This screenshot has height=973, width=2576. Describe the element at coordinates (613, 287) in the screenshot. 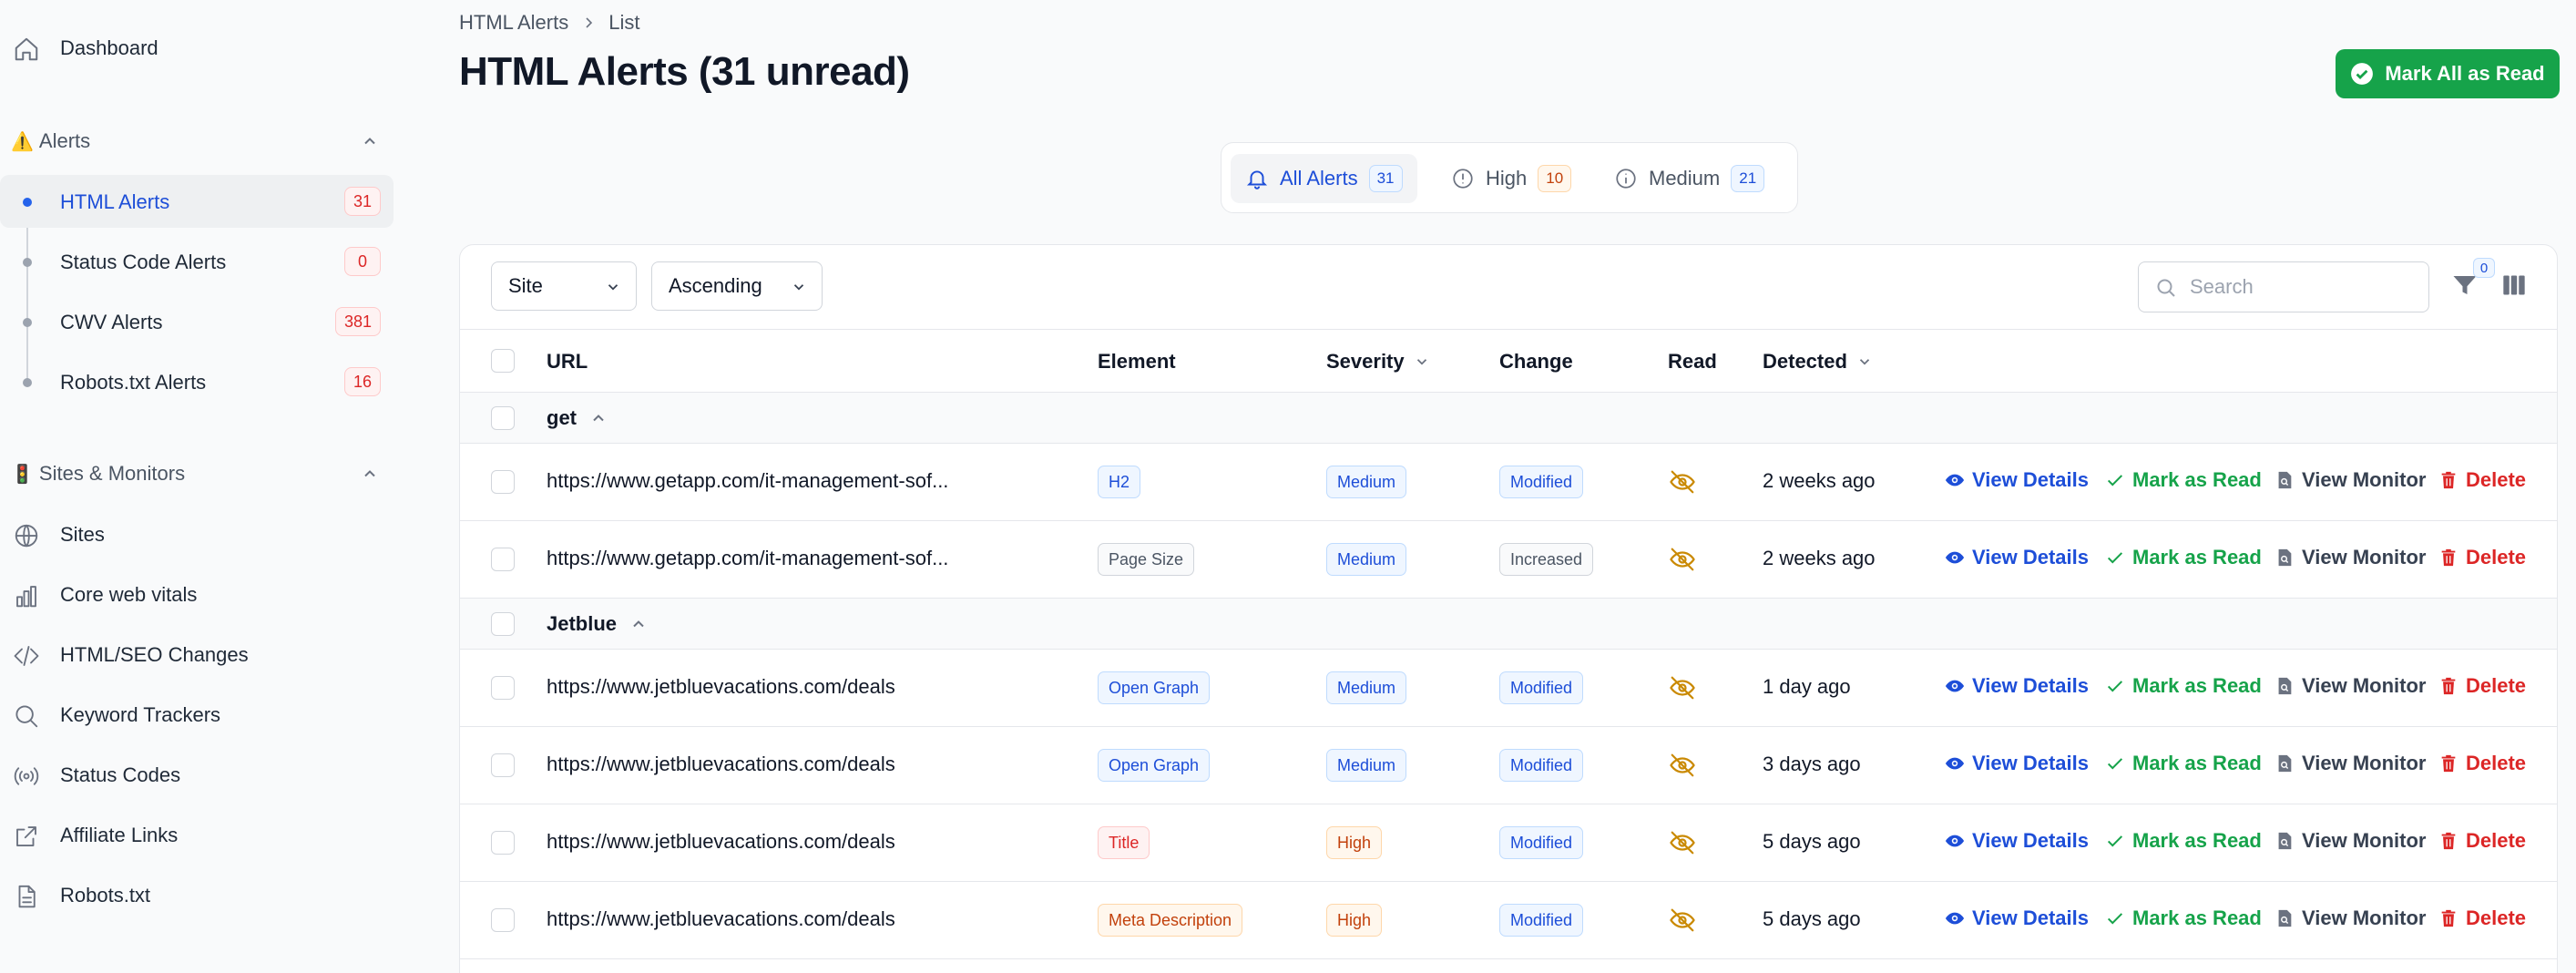

I see `chevron-down-icon` at that location.